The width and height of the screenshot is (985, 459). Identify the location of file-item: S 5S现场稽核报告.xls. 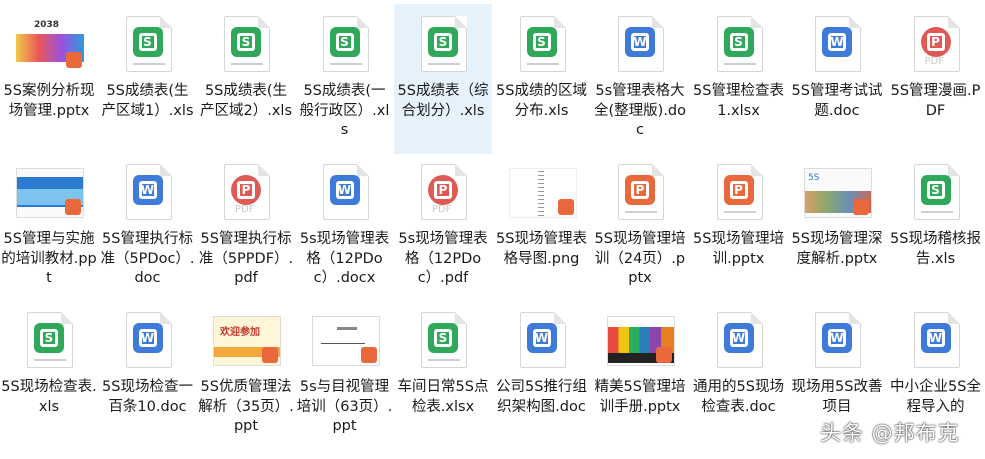
(936, 227).